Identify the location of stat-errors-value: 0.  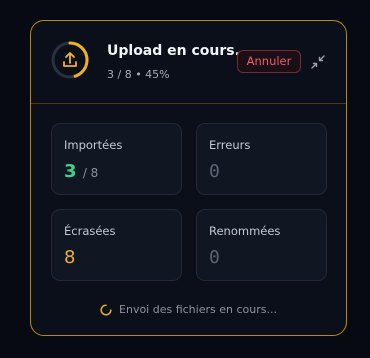
(214, 171).